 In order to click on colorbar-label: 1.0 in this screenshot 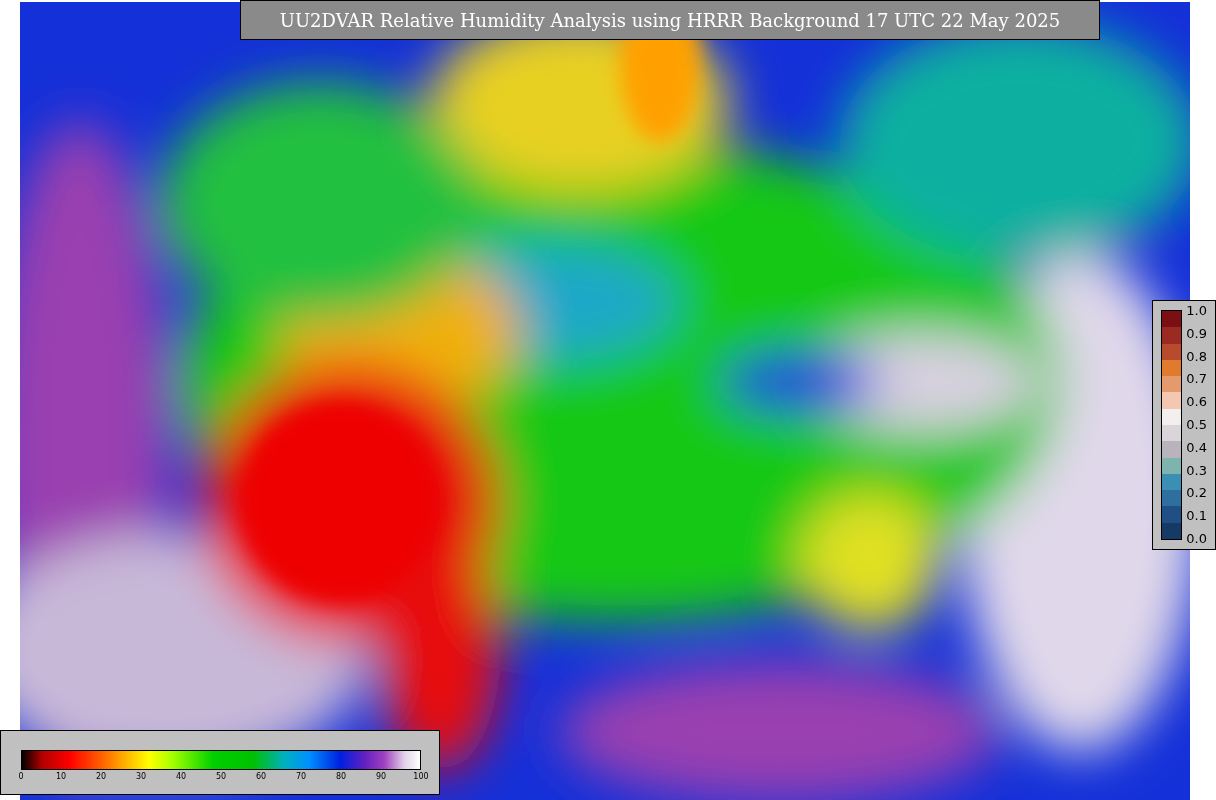, I will do `click(1196, 311)`.